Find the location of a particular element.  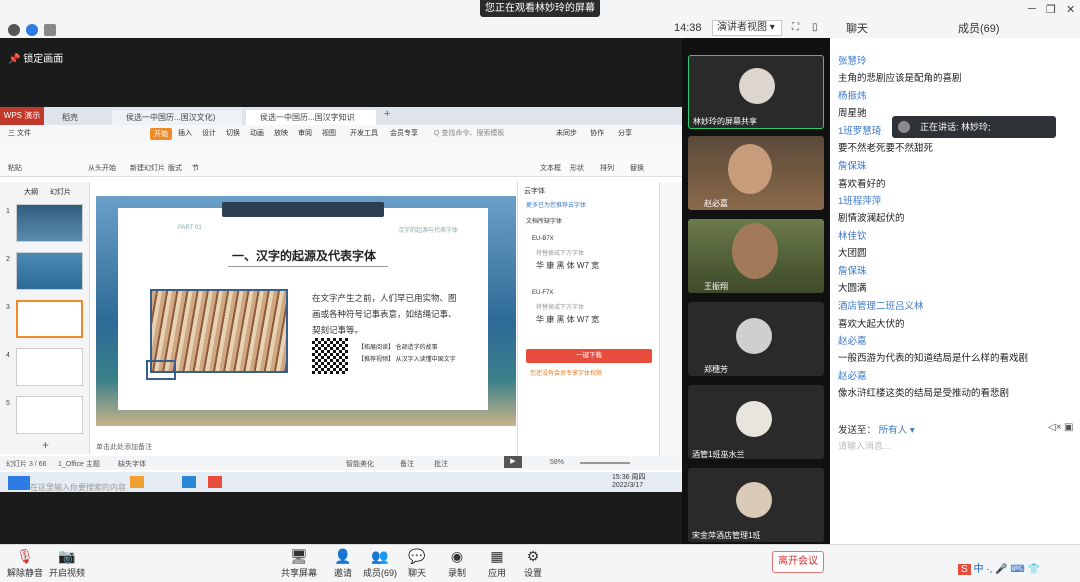

app-icon is located at coordinates (189, 482).